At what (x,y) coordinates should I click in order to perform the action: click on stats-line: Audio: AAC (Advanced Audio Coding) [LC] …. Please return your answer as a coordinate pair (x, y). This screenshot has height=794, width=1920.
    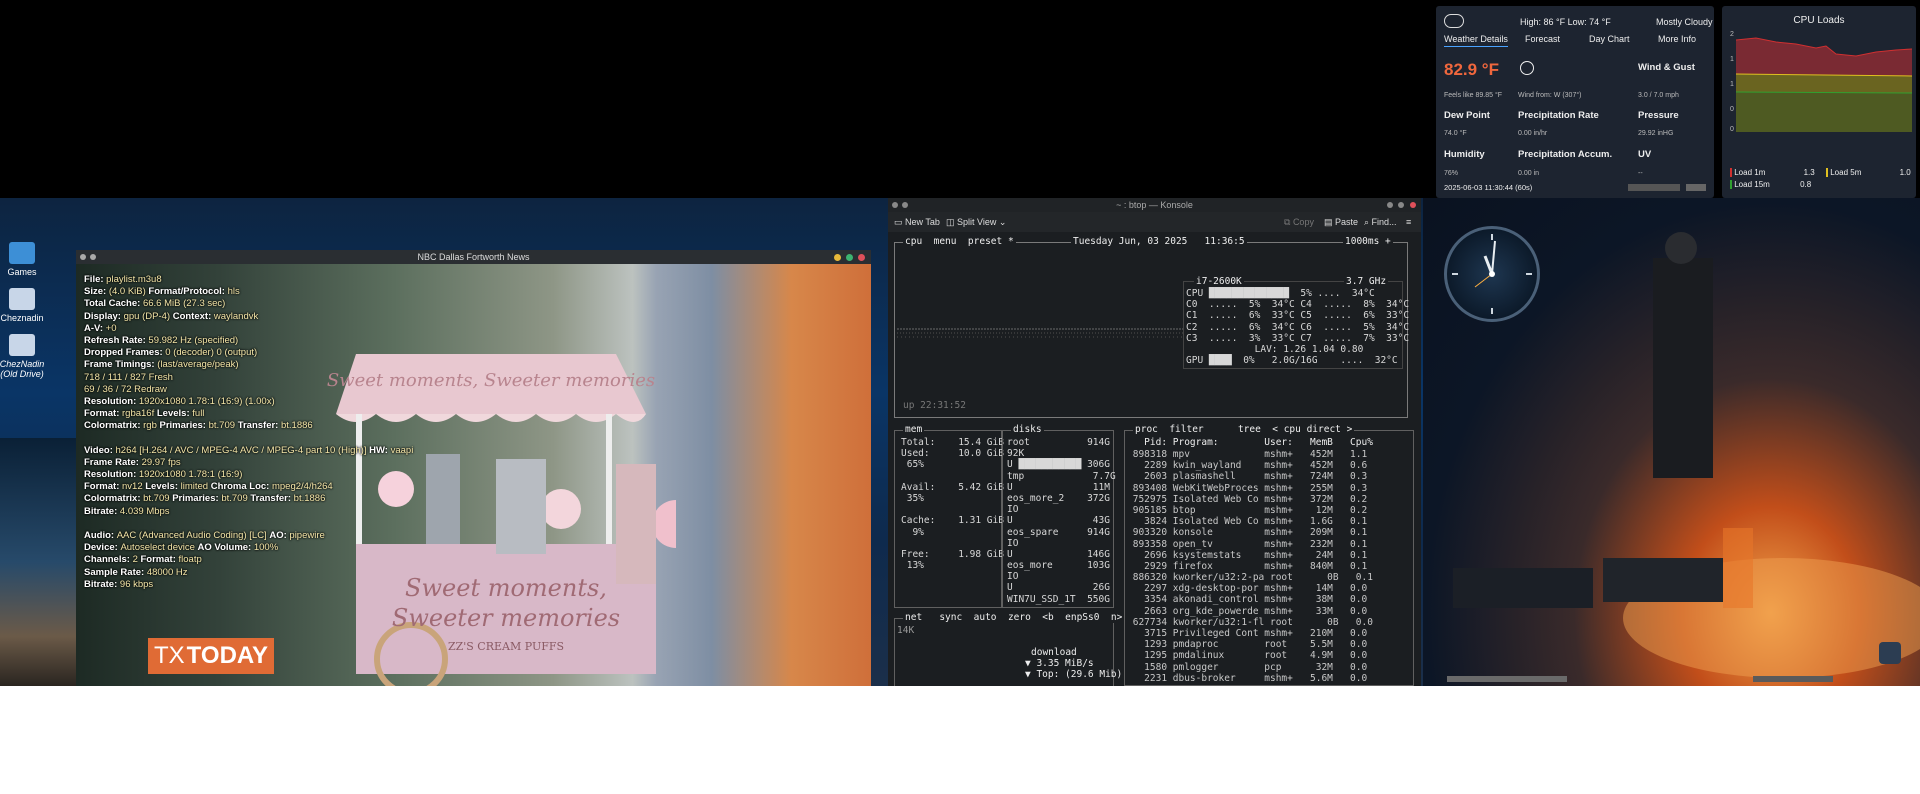
    Looking at the image, I should click on (248, 536).